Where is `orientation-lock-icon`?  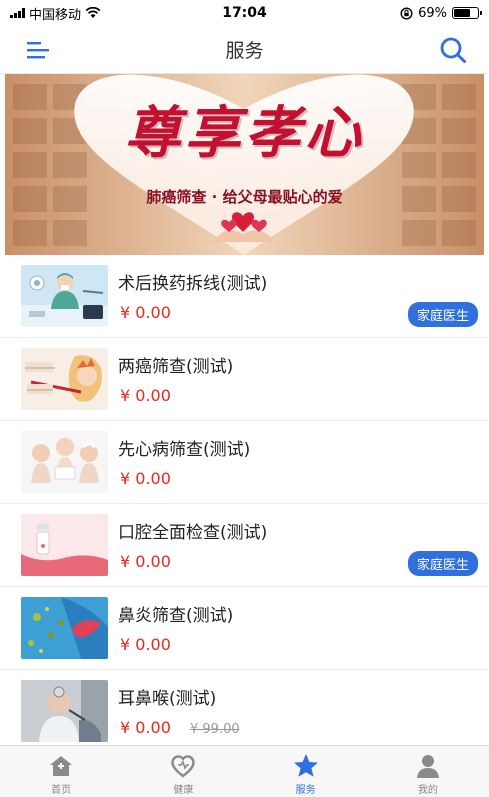
orientation-lock-icon is located at coordinates (406, 13).